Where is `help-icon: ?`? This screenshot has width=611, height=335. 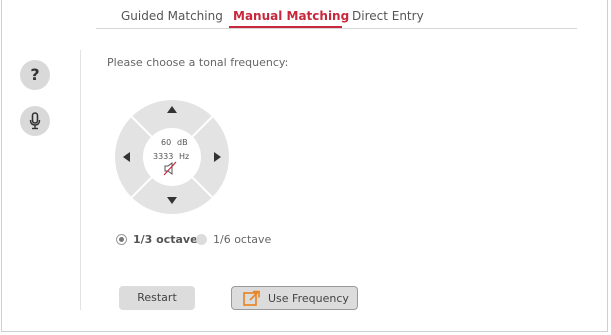 help-icon: ? is located at coordinates (35, 74).